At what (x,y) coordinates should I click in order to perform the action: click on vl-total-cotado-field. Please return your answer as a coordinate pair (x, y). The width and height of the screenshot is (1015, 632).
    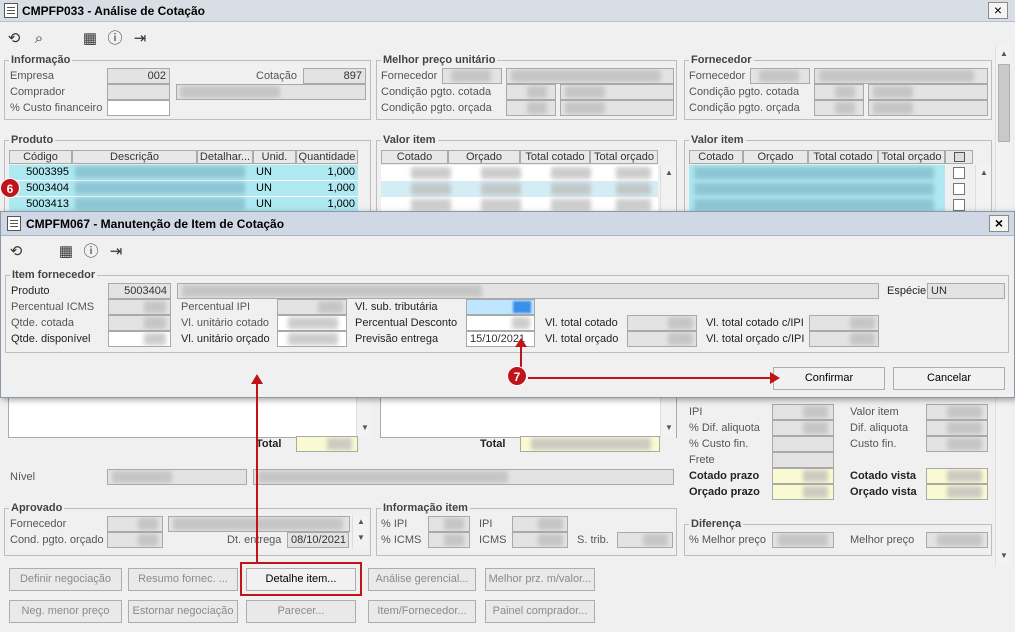
    Looking at the image, I should click on (662, 323).